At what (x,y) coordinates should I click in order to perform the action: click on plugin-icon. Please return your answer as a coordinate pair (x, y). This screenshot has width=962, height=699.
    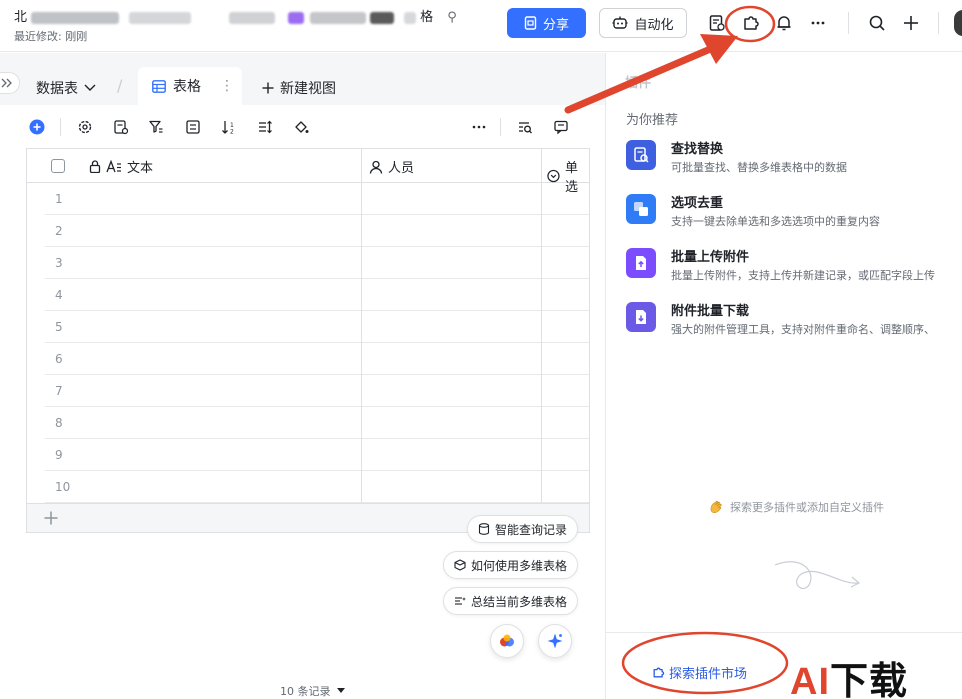
    Looking at the image, I should click on (751, 23).